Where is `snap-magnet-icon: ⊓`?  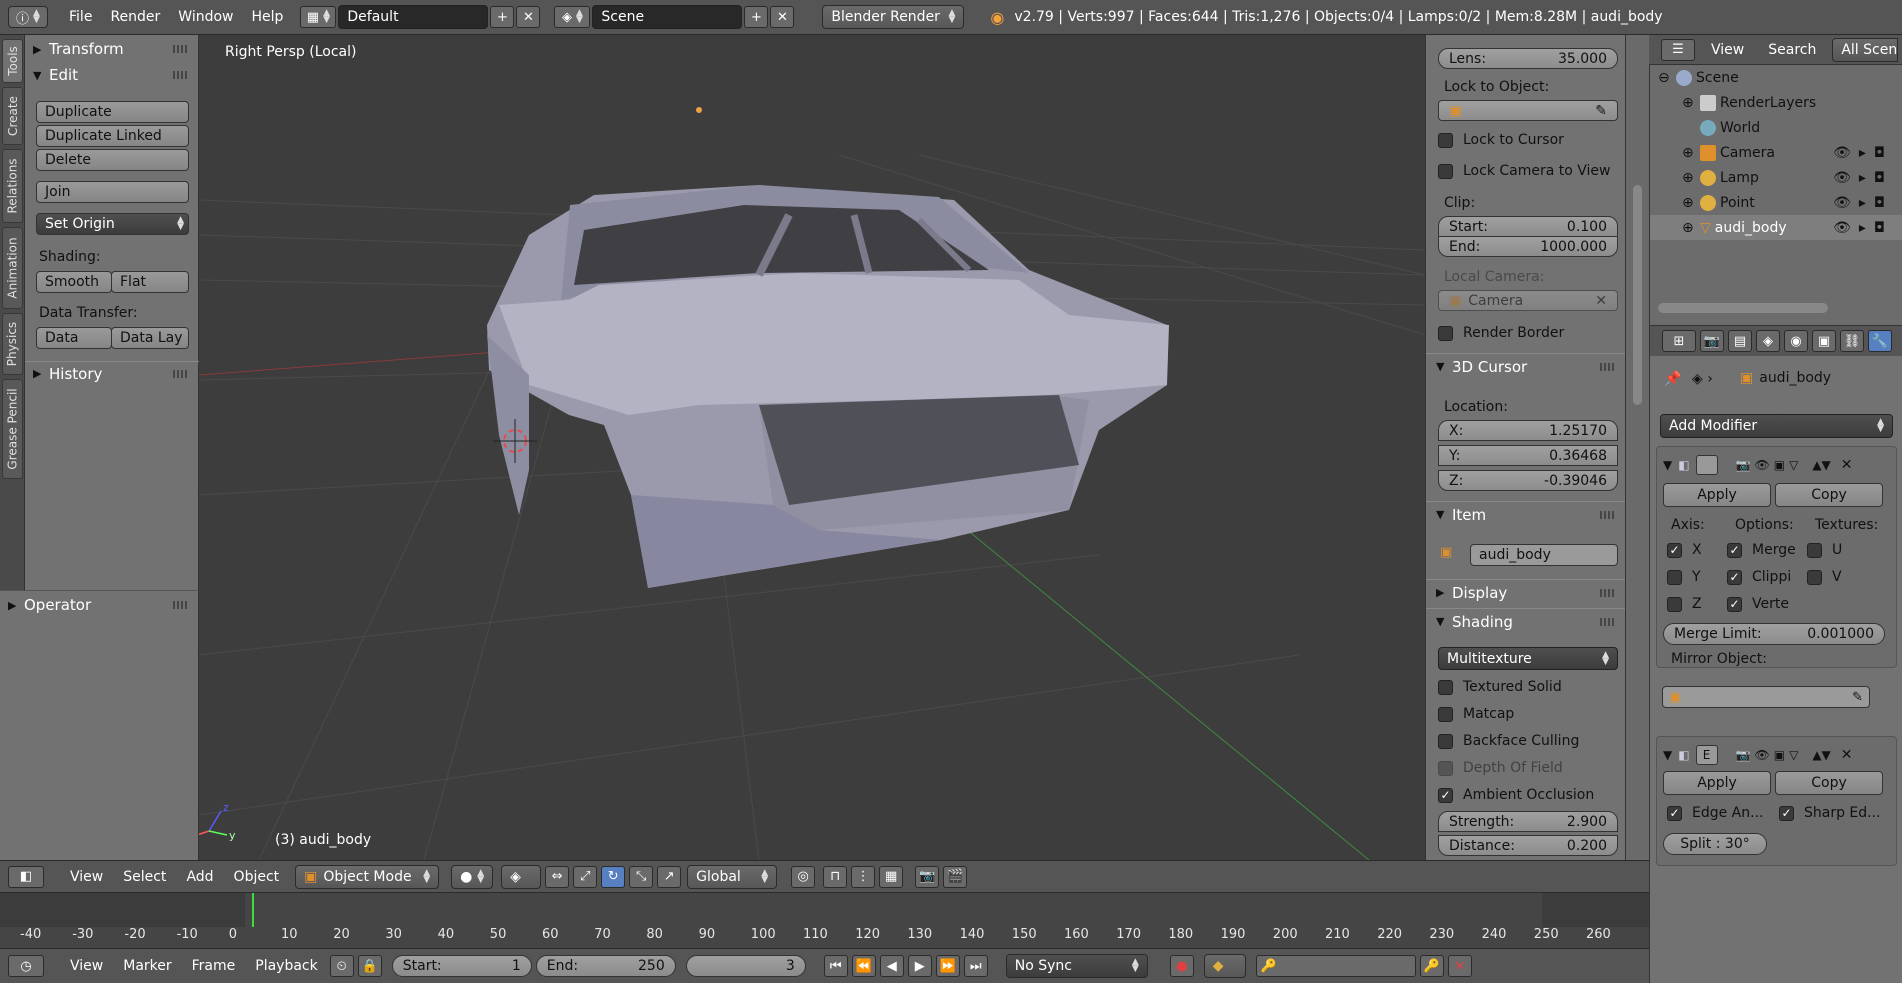 snap-magnet-icon: ⊓ is located at coordinates (835, 876).